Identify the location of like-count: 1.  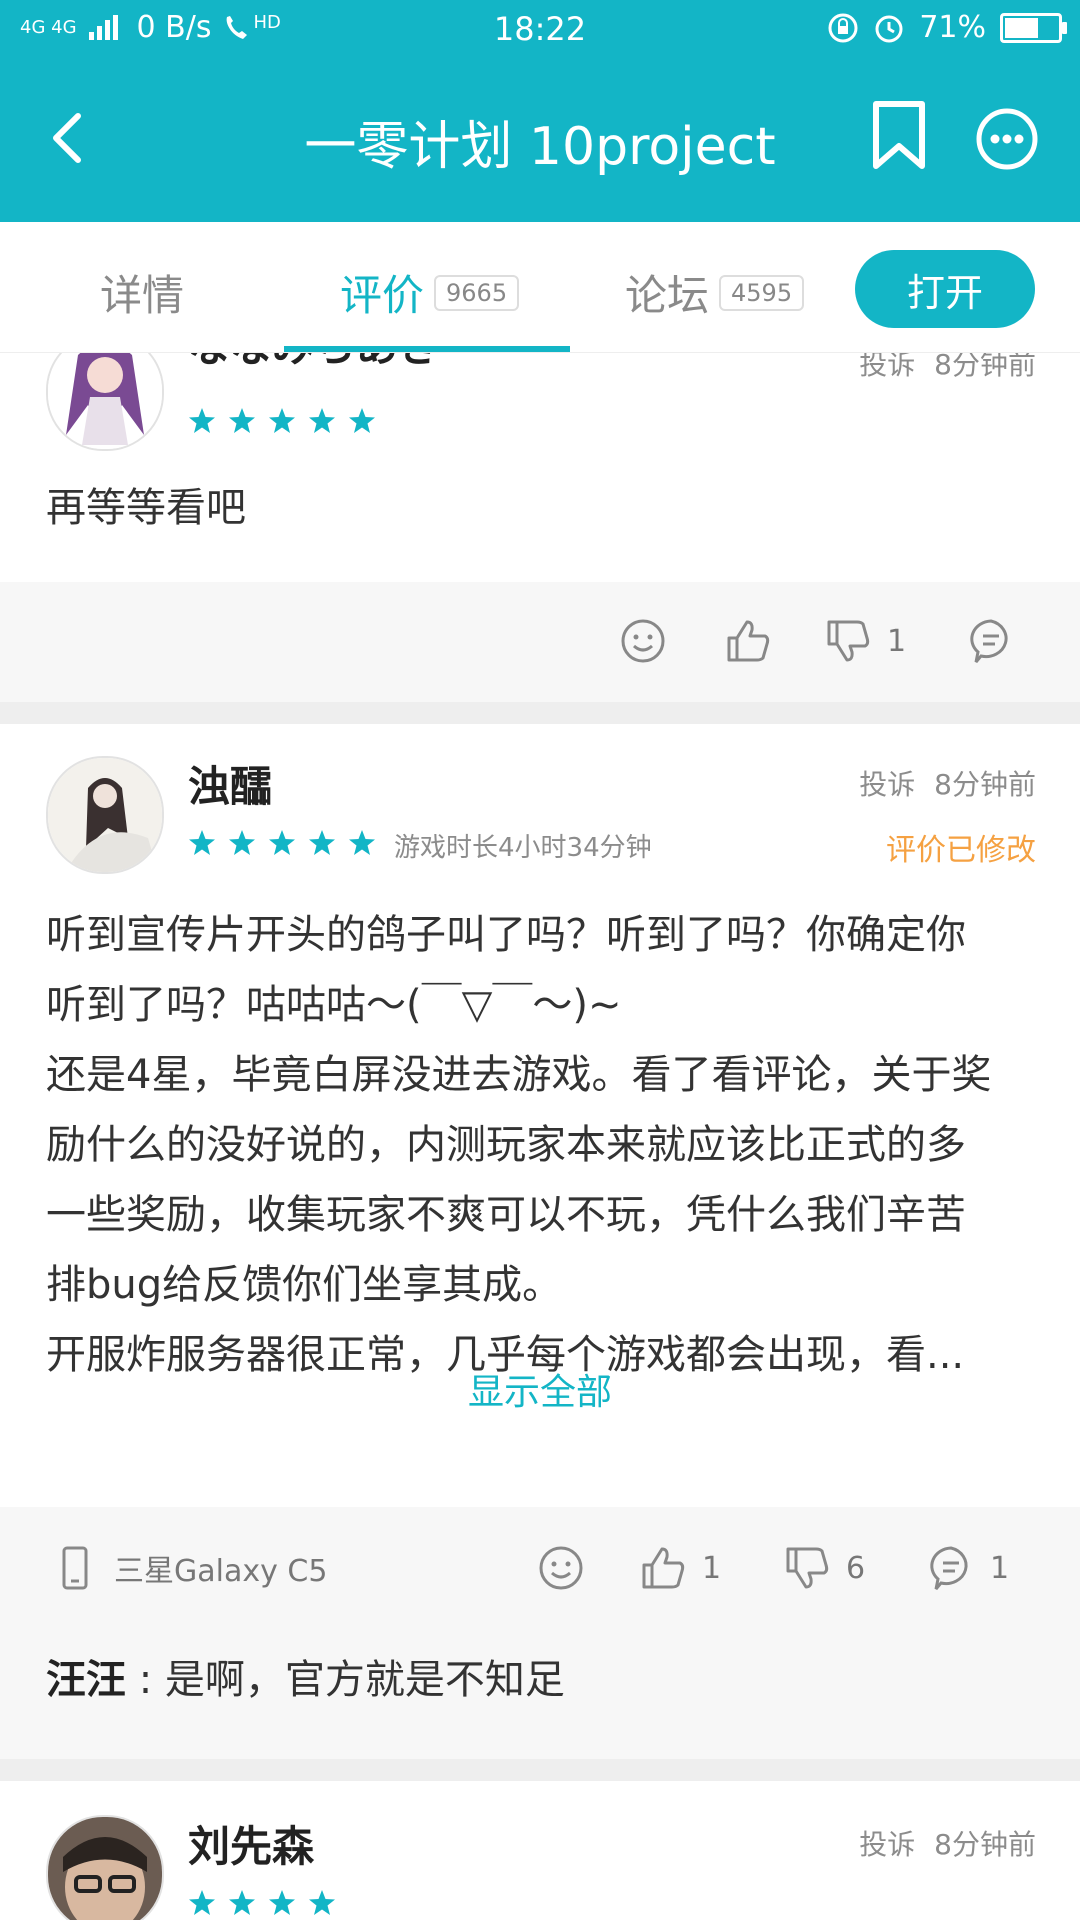
(712, 1568).